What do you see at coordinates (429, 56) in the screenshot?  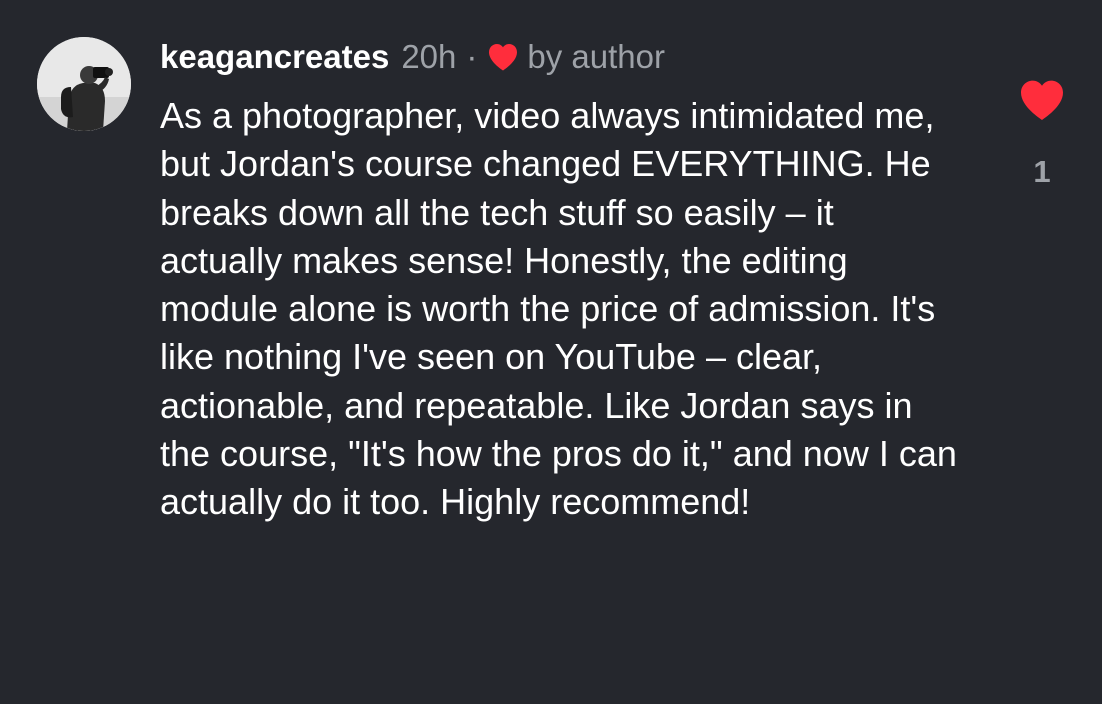 I see `timestamp: 20h` at bounding box center [429, 56].